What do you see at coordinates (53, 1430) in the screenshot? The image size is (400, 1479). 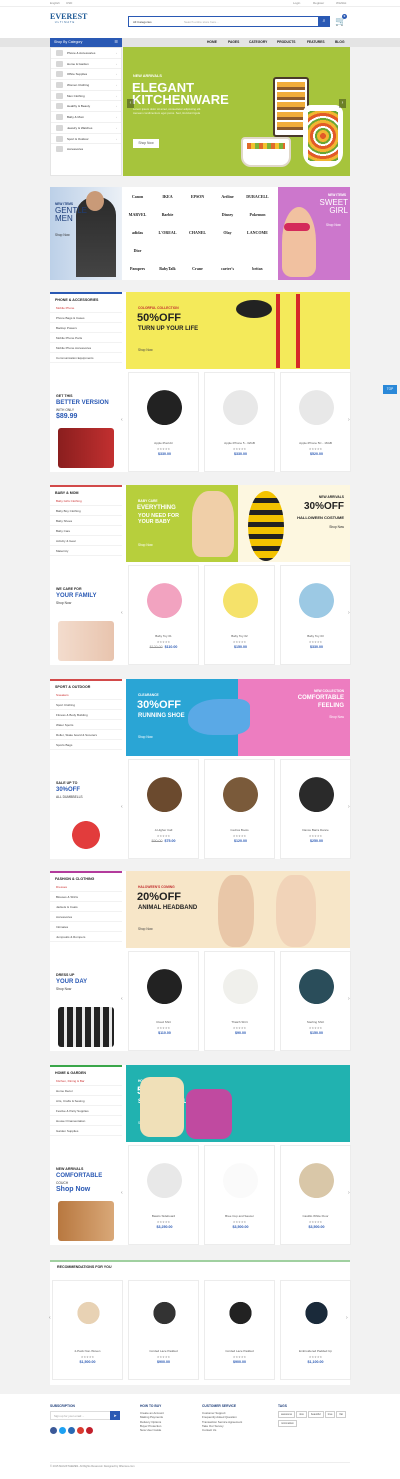 I see `facebook-icon` at bounding box center [53, 1430].